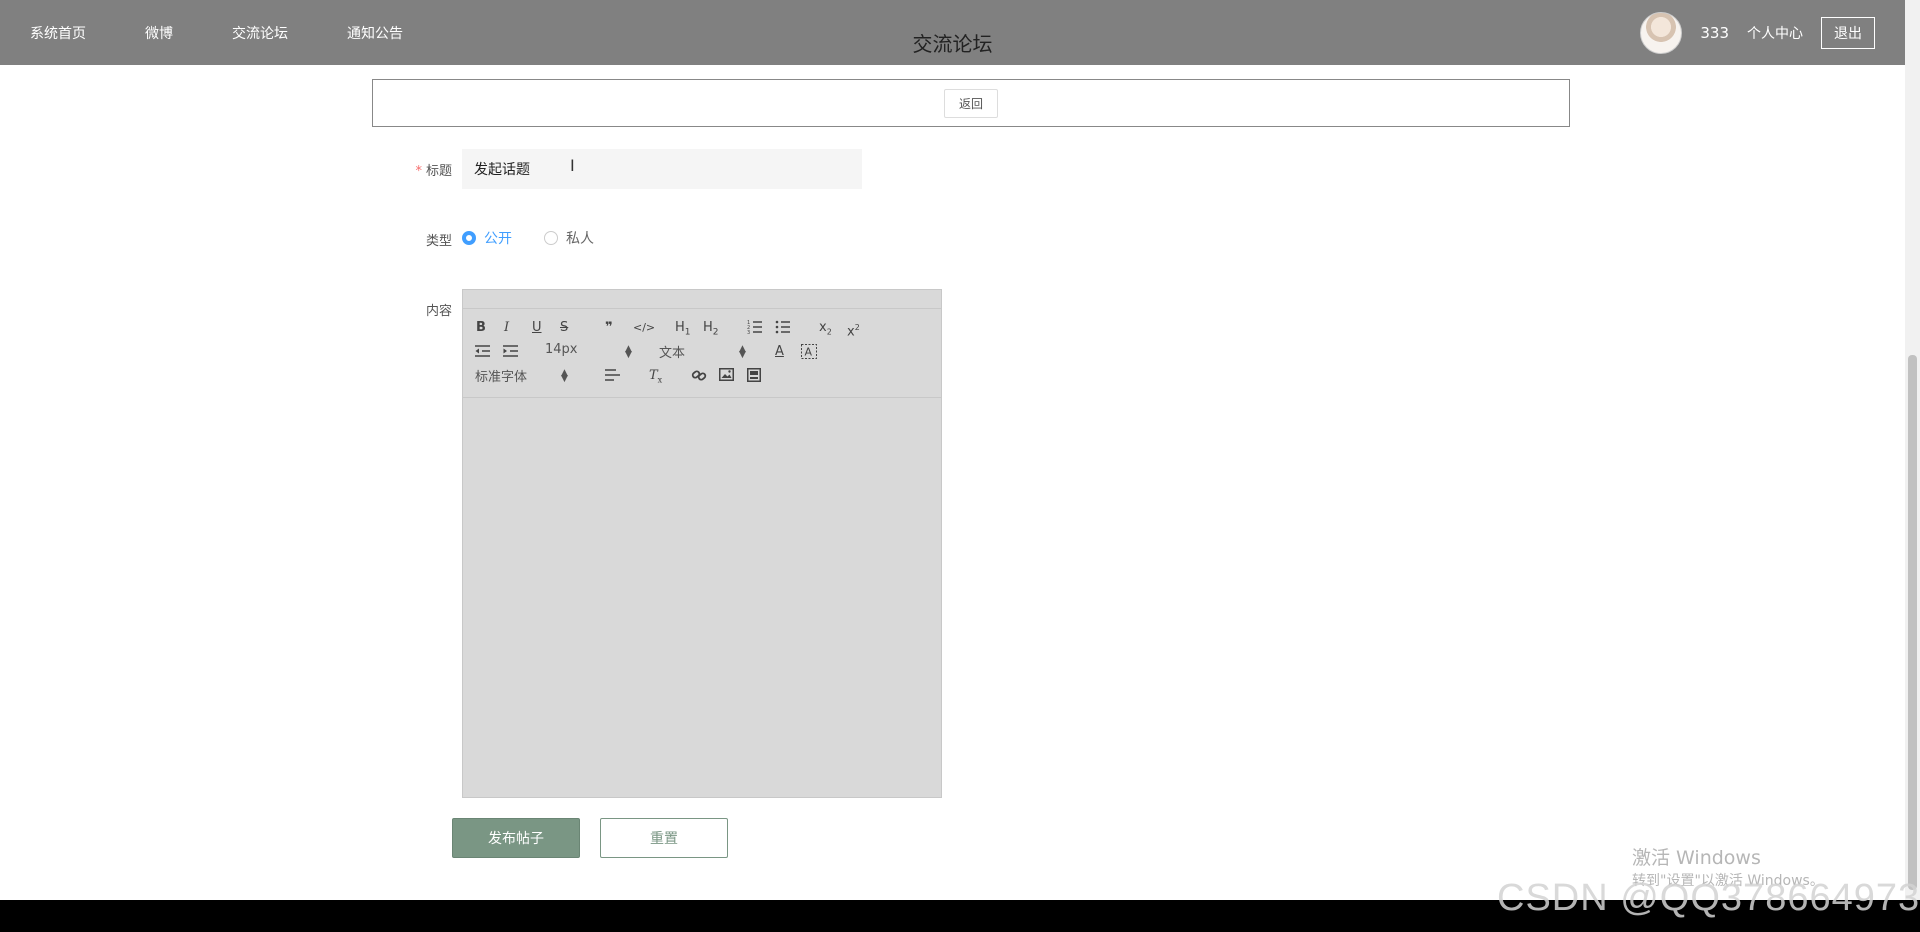 The height and width of the screenshot is (932, 1920). I want to click on nav-weibo: 微博, so click(159, 33).